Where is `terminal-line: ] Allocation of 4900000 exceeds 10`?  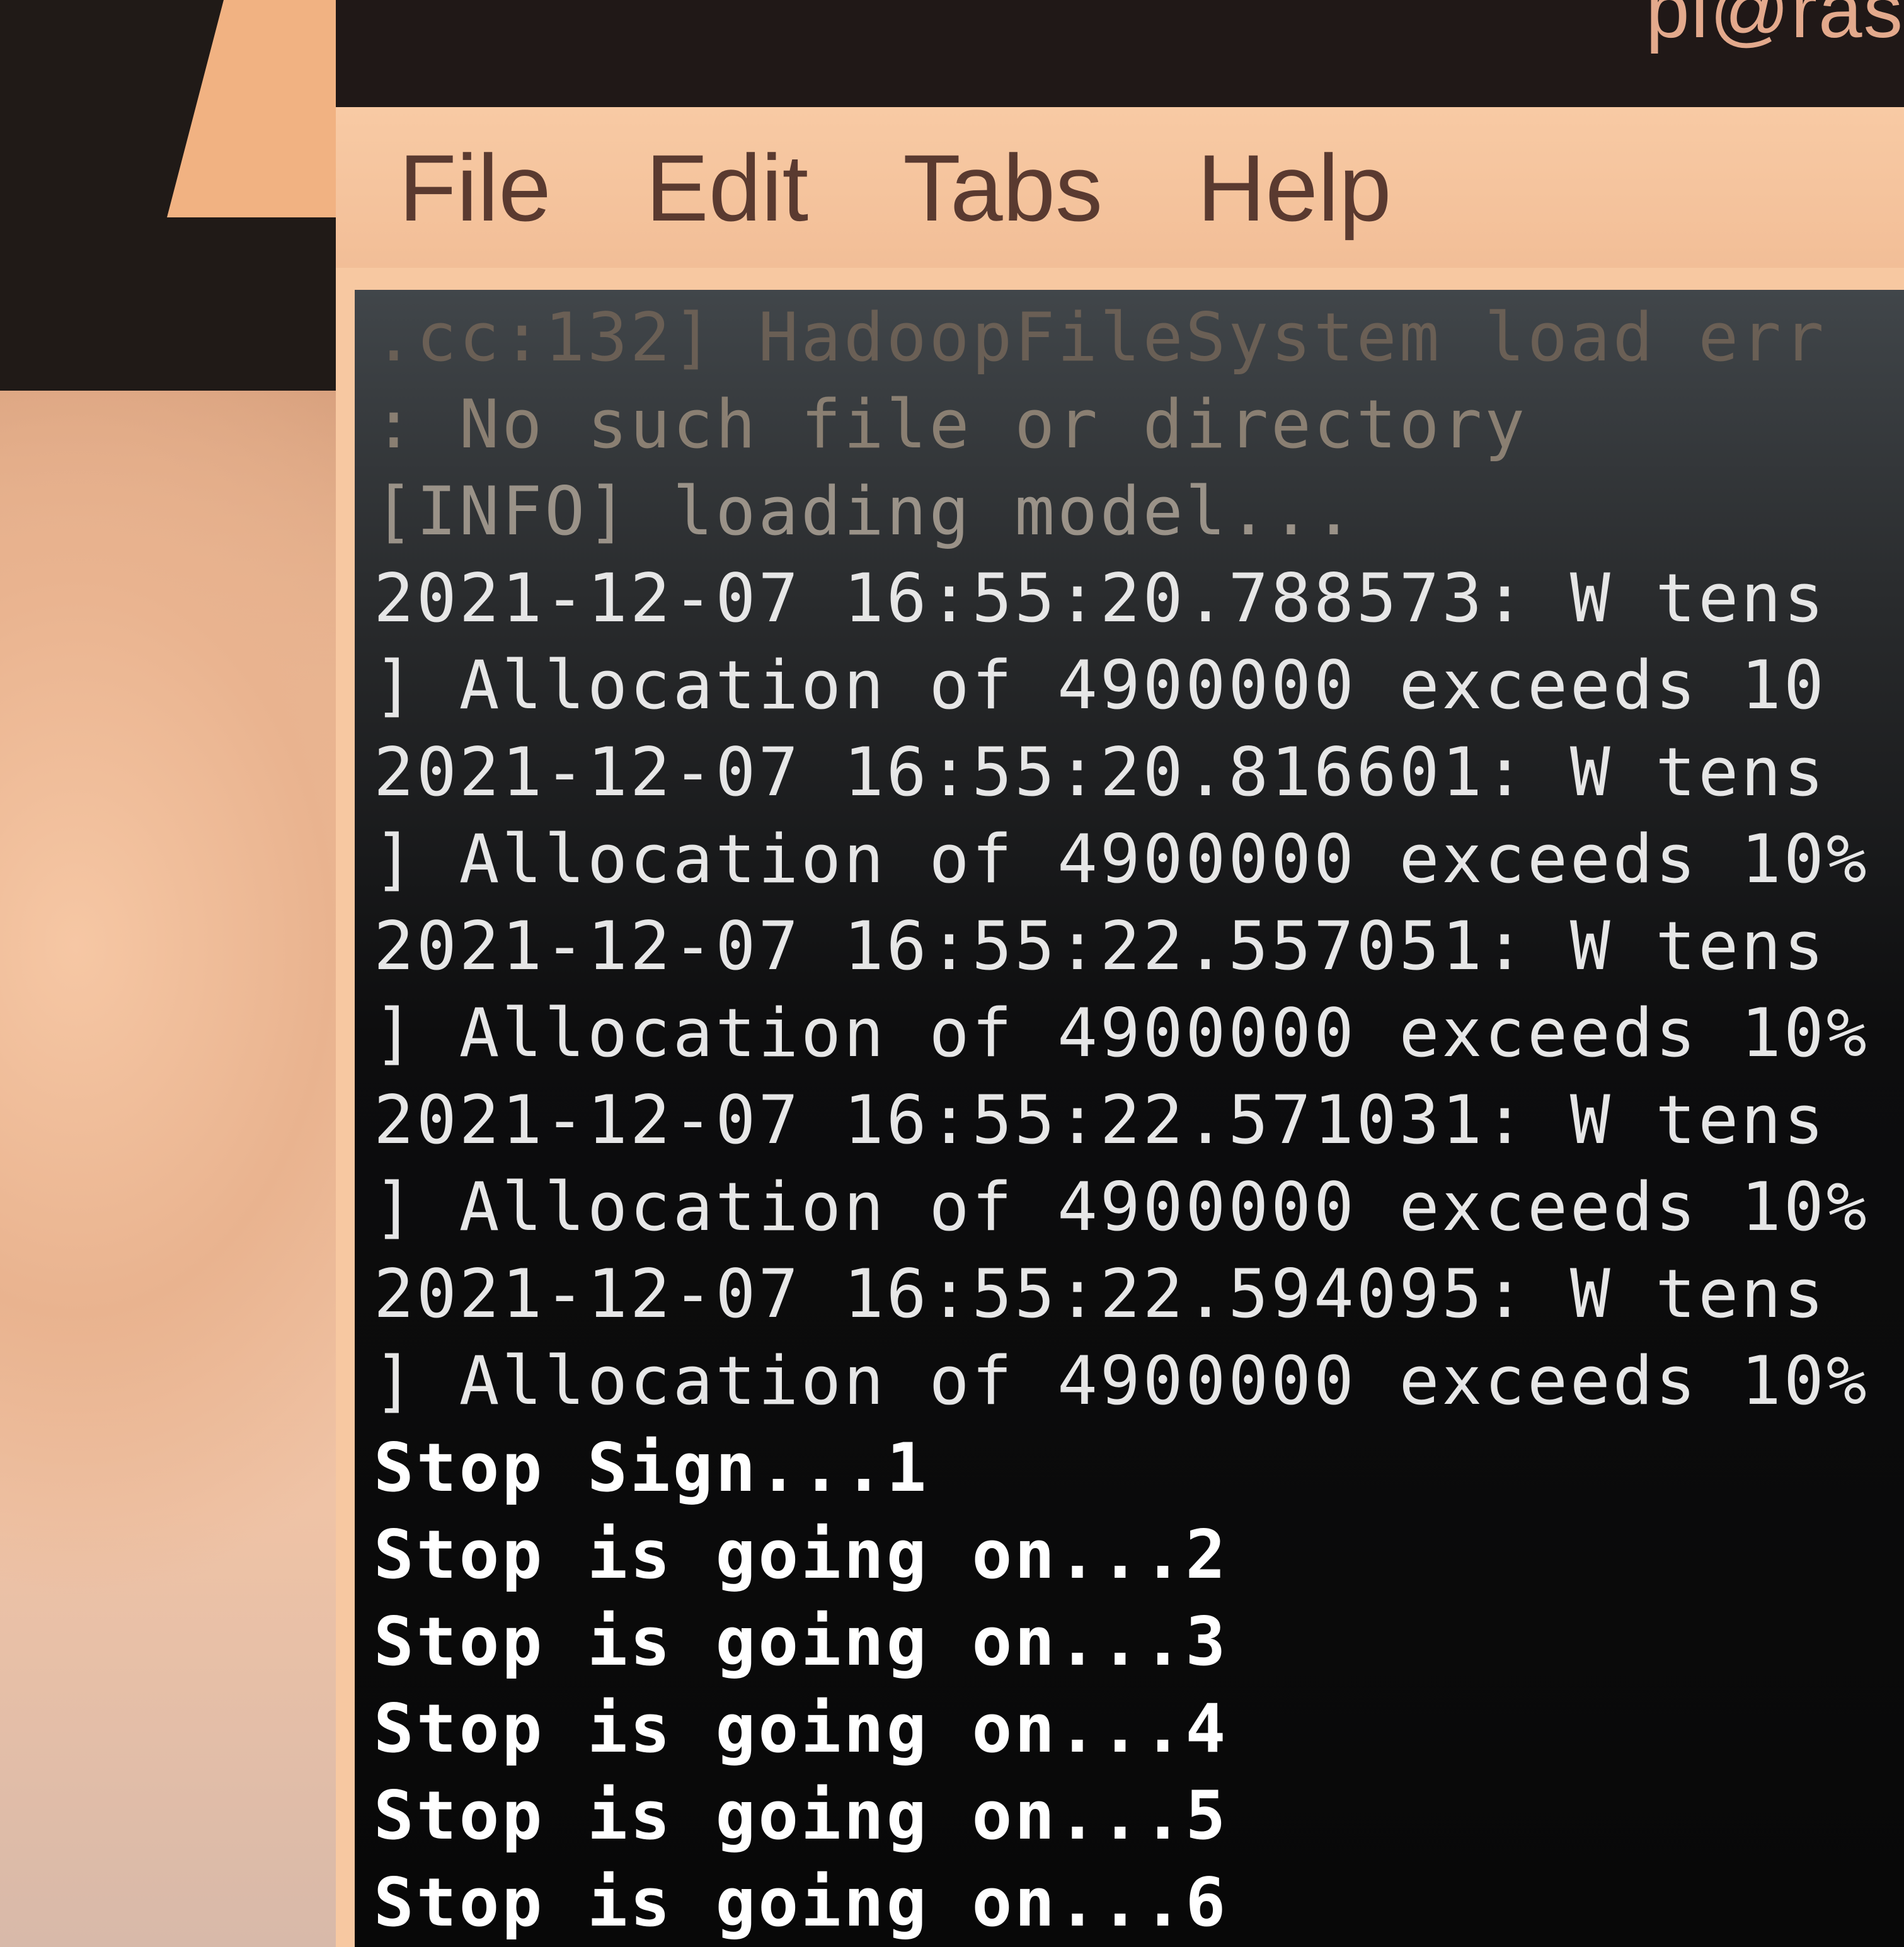
terminal-line: ] Allocation of 4900000 exceeds 10 is located at coordinates (1100, 685).